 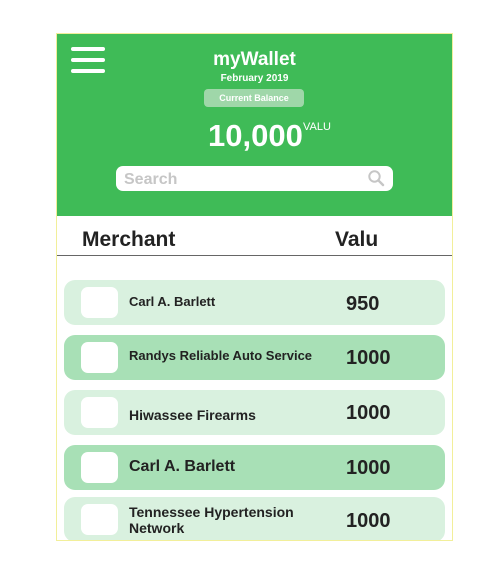 What do you see at coordinates (254, 59) in the screenshot?
I see `app-title: myWallet` at bounding box center [254, 59].